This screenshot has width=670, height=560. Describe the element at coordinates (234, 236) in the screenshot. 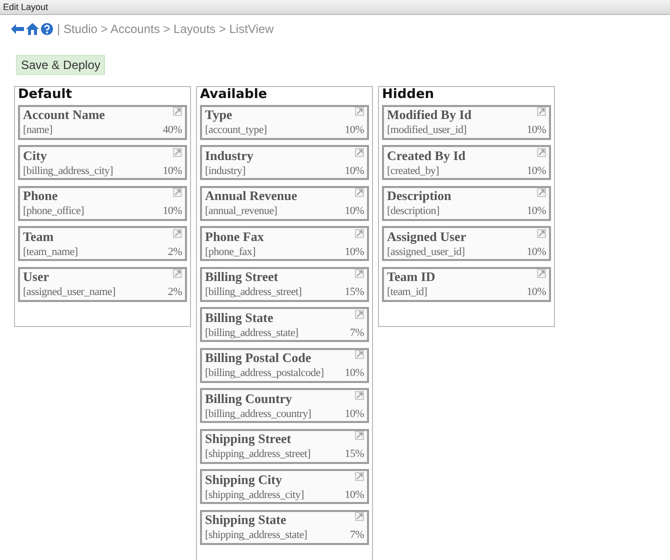

I see `field-label: Phone Fax` at that location.